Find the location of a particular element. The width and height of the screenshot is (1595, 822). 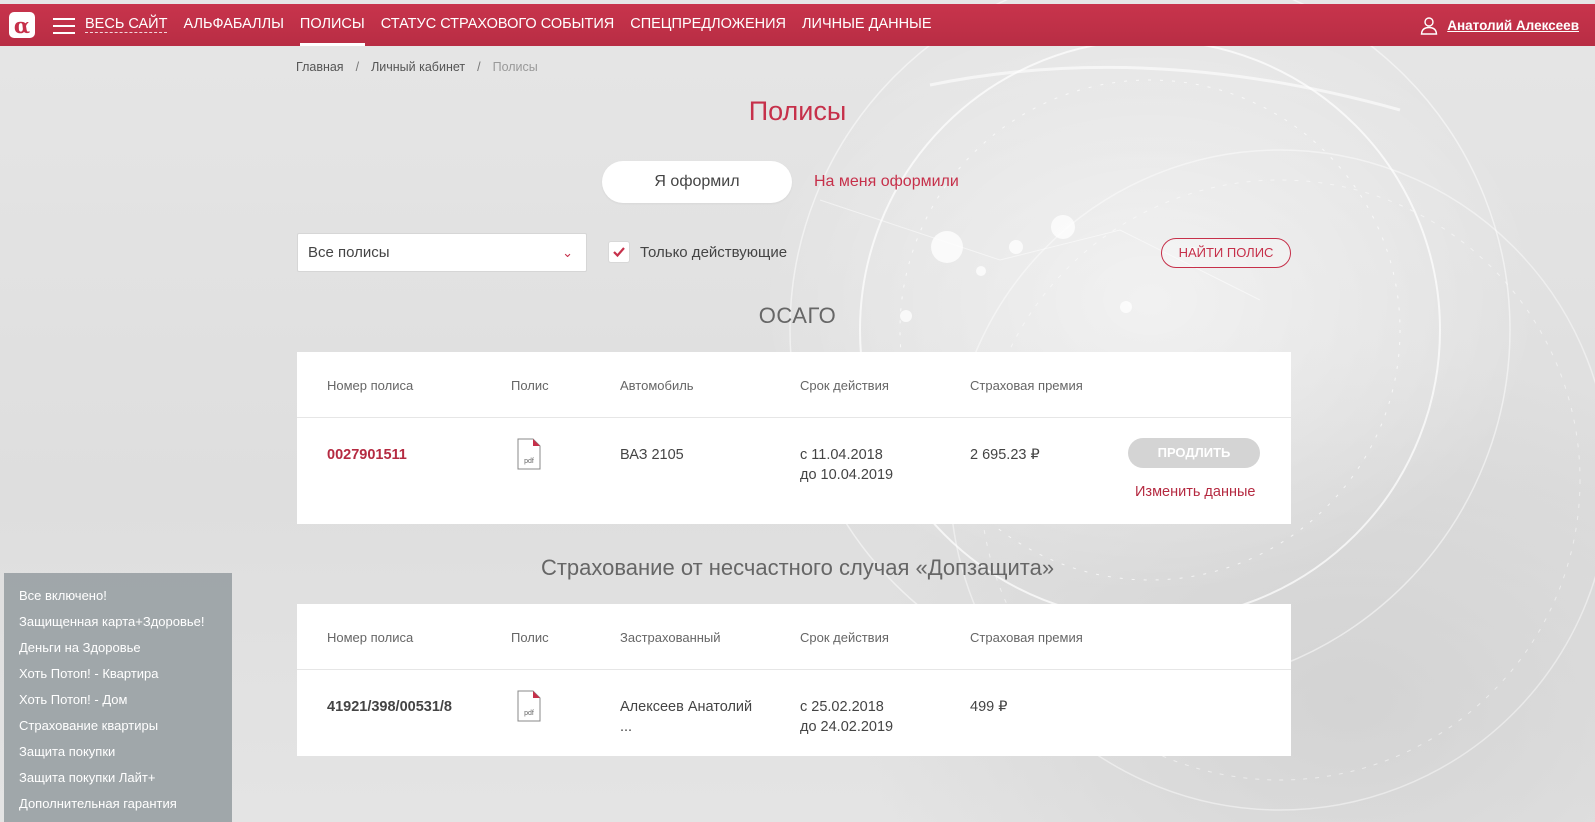

side-item-flood-apartment: Хоть Потоп! - Квартира is located at coordinates (89, 673).